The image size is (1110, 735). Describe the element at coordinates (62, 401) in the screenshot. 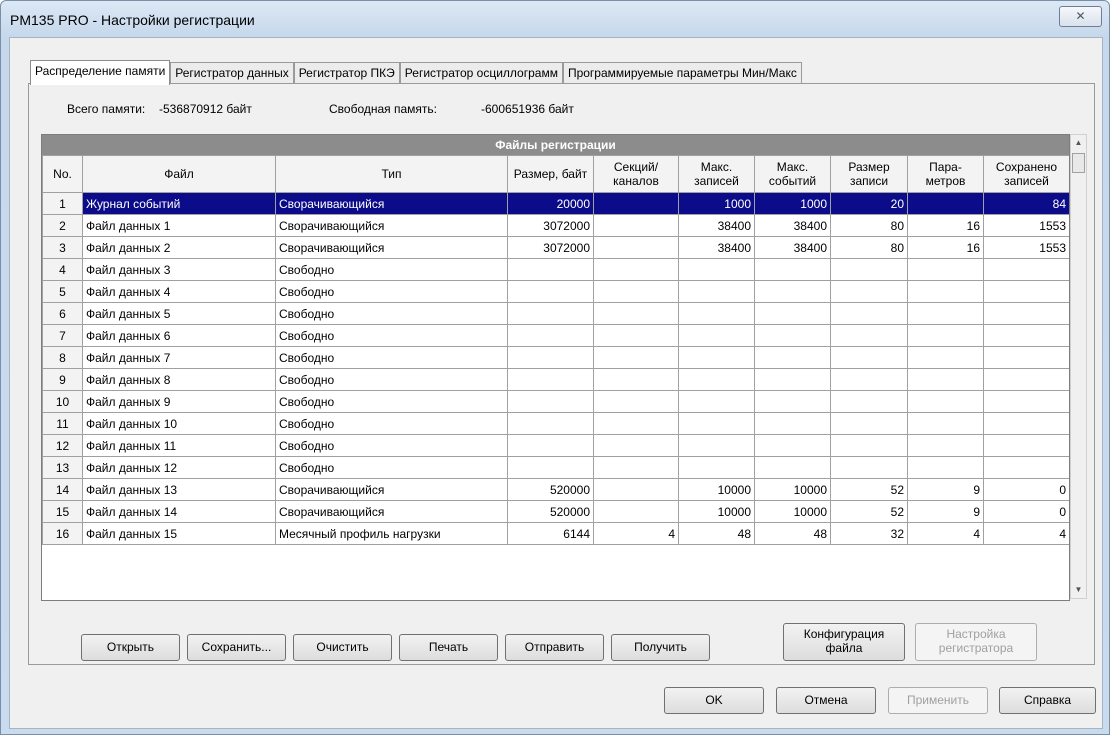

I see `cell-no: 10` at that location.